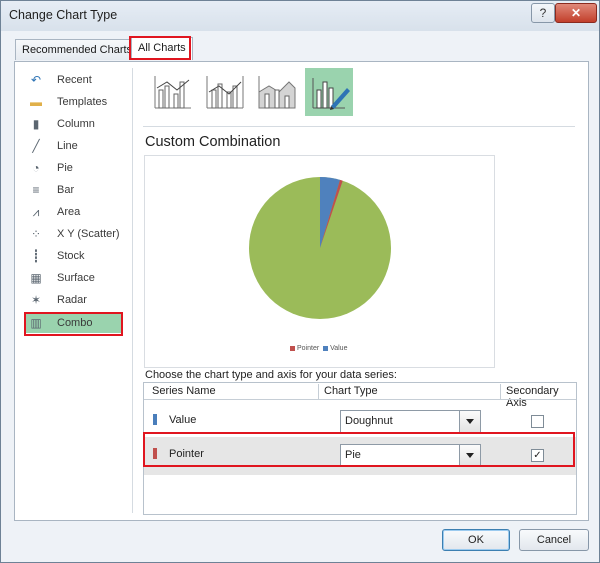 The height and width of the screenshot is (563, 600). I want to click on subtype-divider, so click(359, 126).